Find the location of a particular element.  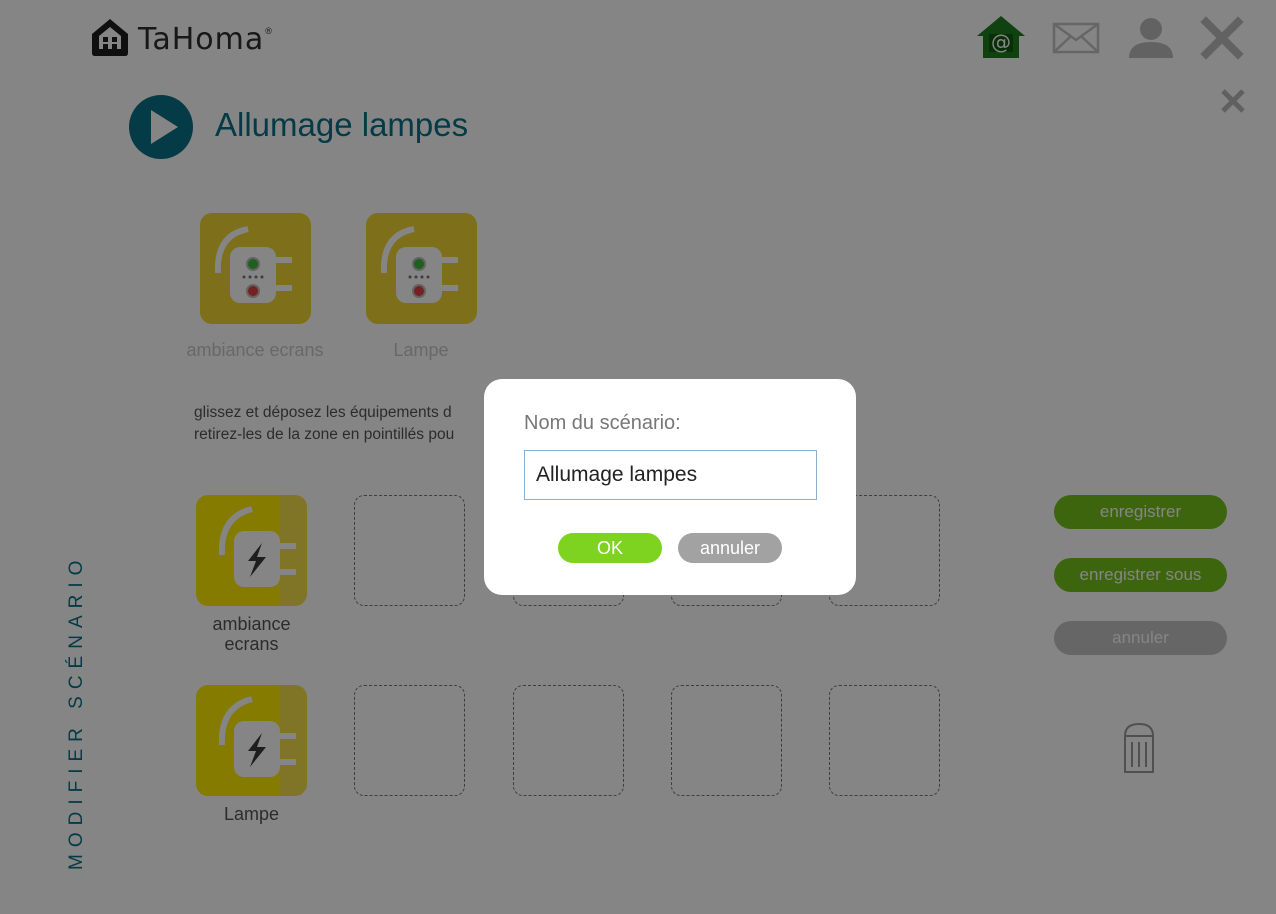

dialog-ok-button: OK is located at coordinates (610, 548).